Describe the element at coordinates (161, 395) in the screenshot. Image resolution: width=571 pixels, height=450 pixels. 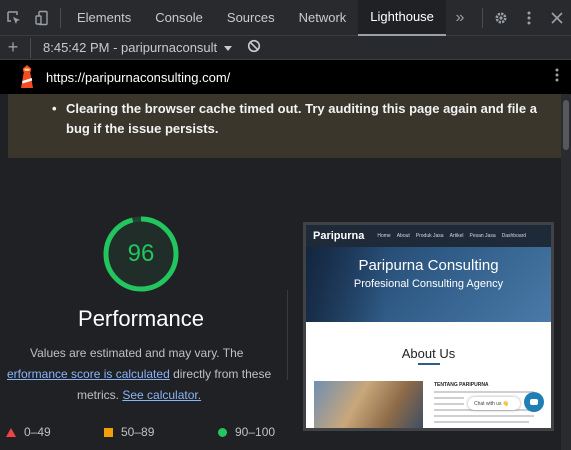
I see `see-calculator-link: See calculator.` at that location.